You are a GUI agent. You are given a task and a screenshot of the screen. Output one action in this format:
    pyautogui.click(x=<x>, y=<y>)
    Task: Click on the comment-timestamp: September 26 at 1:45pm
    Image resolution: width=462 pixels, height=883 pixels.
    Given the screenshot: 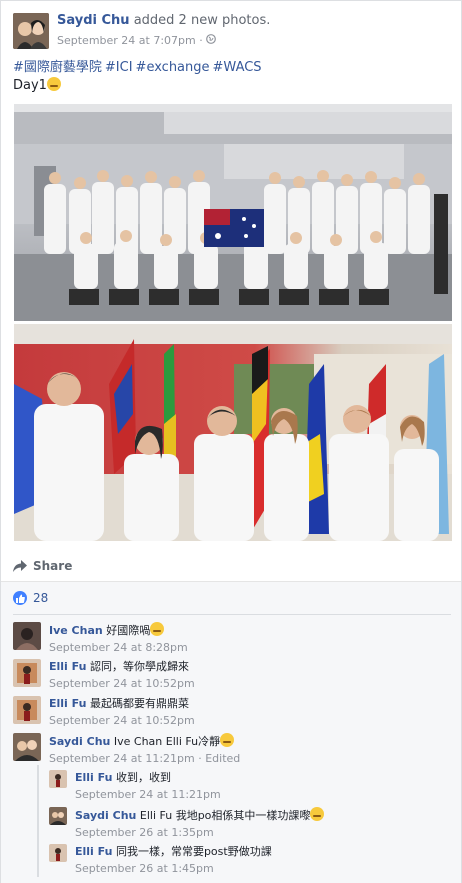 What is the action you would take?
    pyautogui.click(x=173, y=868)
    